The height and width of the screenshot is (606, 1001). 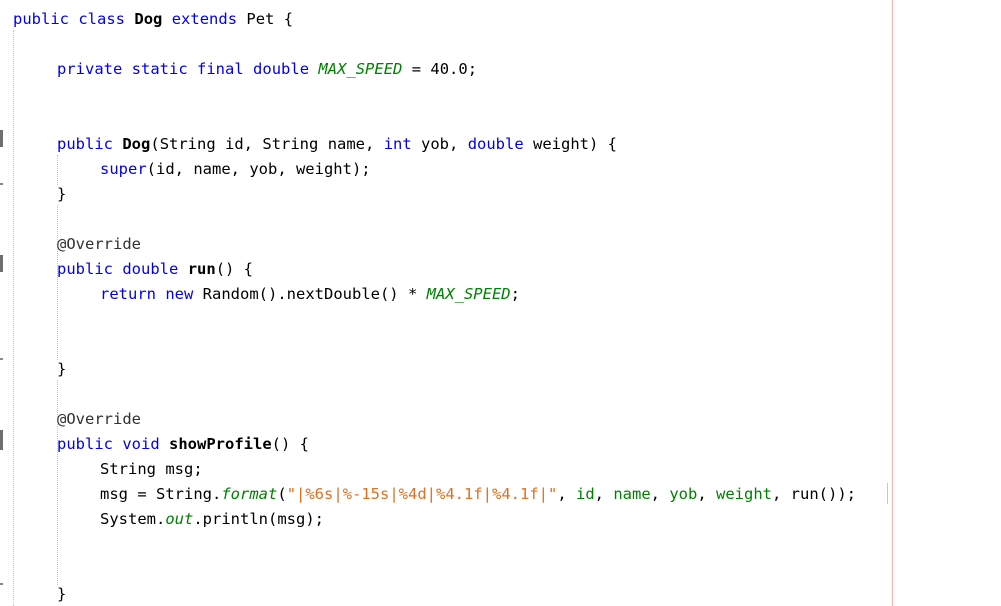 What do you see at coordinates (141, 444) in the screenshot?
I see `code-token: void` at bounding box center [141, 444].